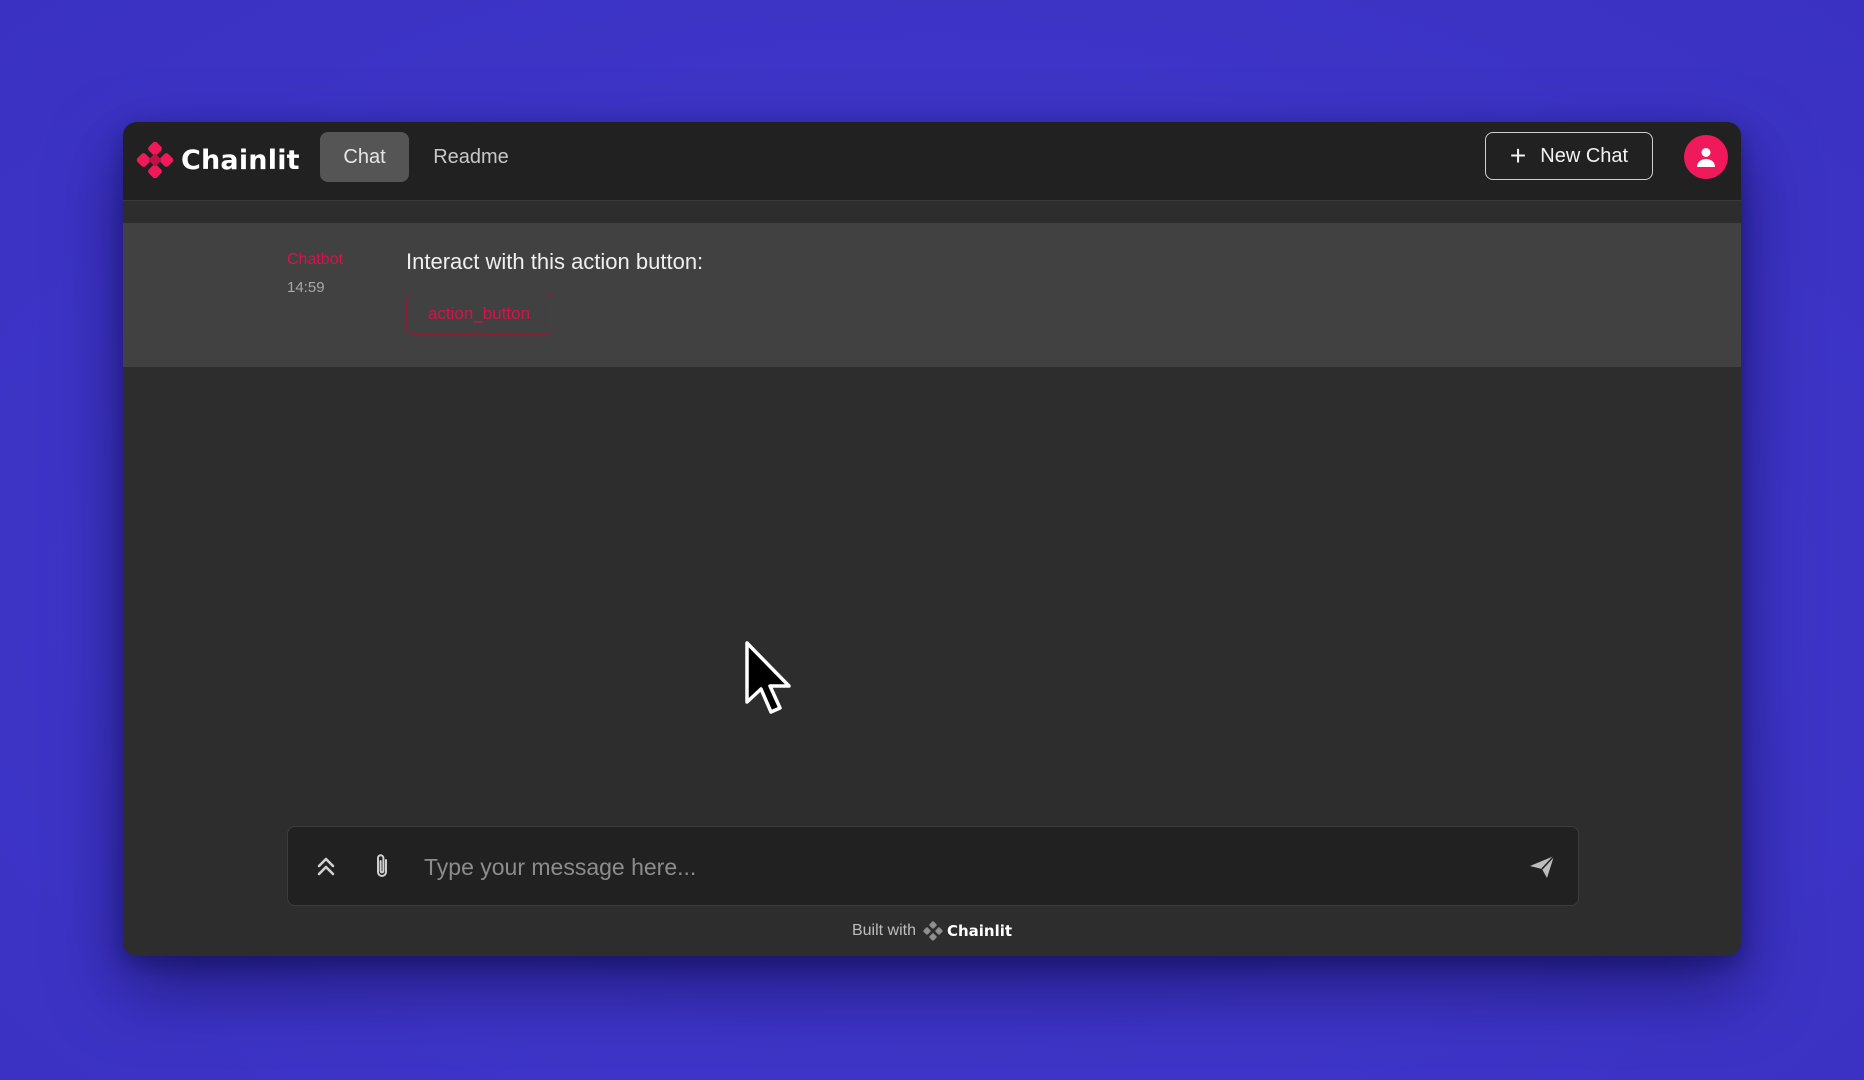 This screenshot has width=1864, height=1080. Describe the element at coordinates (949, 867) in the screenshot. I see `message-input` at that location.